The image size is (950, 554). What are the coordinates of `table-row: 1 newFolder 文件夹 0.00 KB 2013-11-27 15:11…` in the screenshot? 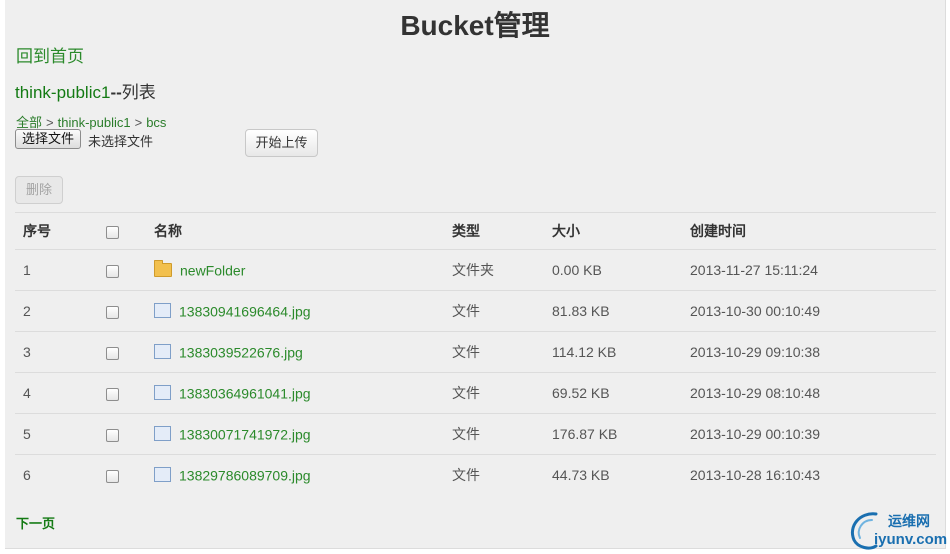 It's located at (475, 270).